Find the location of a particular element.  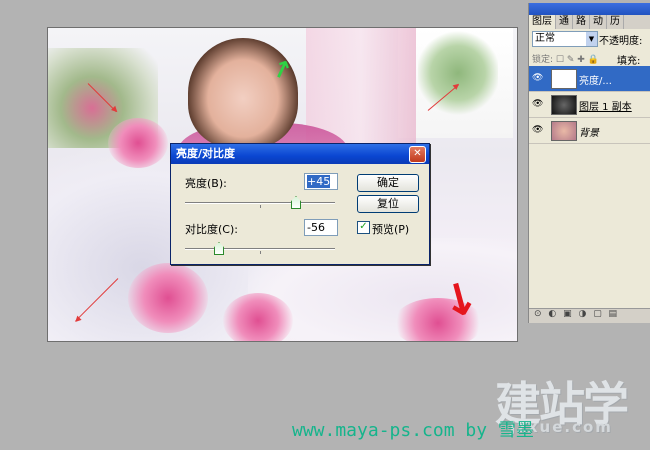

layer-row-background: 👁 背景 is located at coordinates (589, 131).